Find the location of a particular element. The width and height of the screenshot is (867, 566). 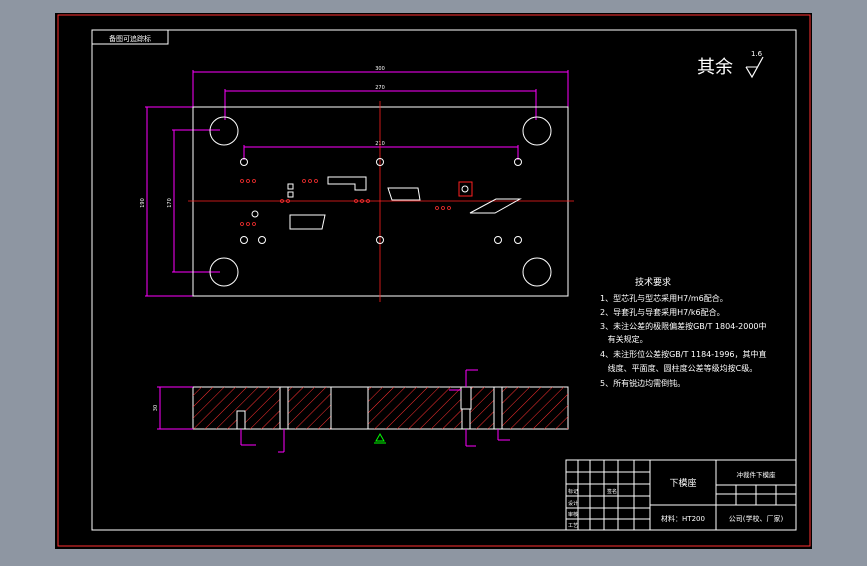

tech-title: 技术要求 is located at coordinates (653, 282).